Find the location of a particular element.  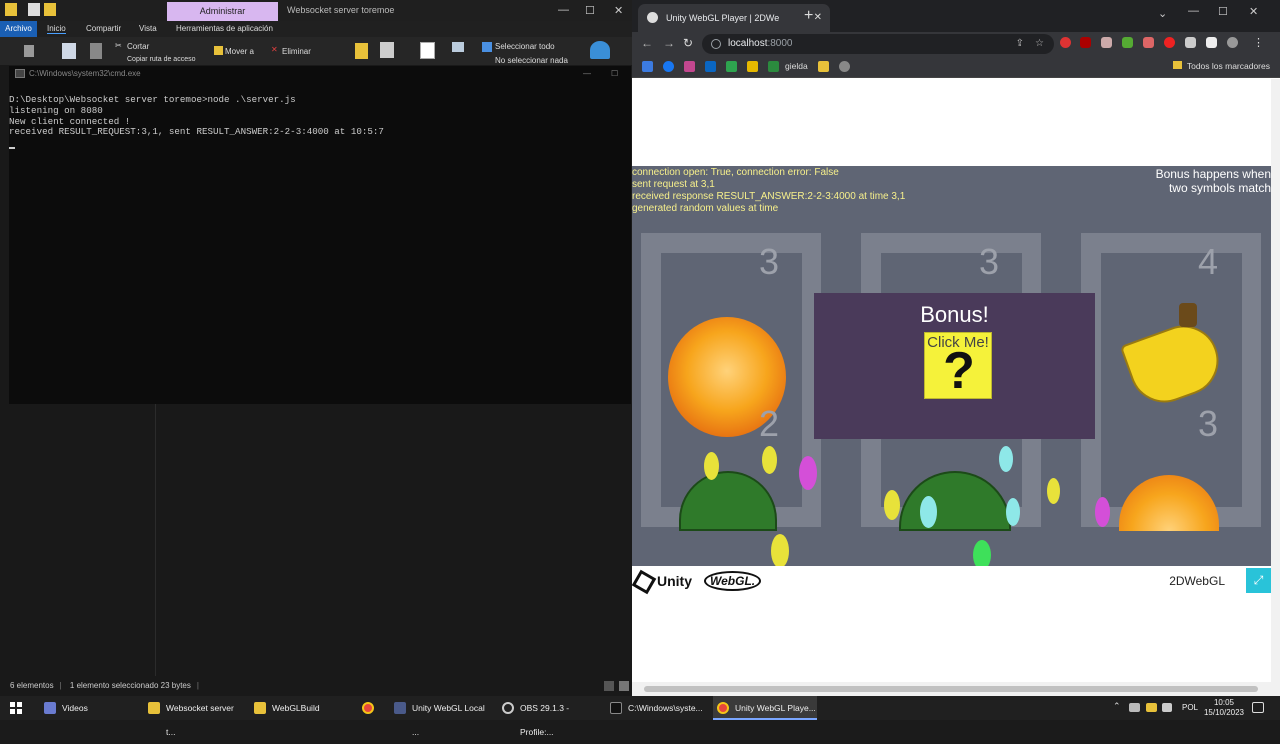

pin-icon is located at coordinates (29, 51).